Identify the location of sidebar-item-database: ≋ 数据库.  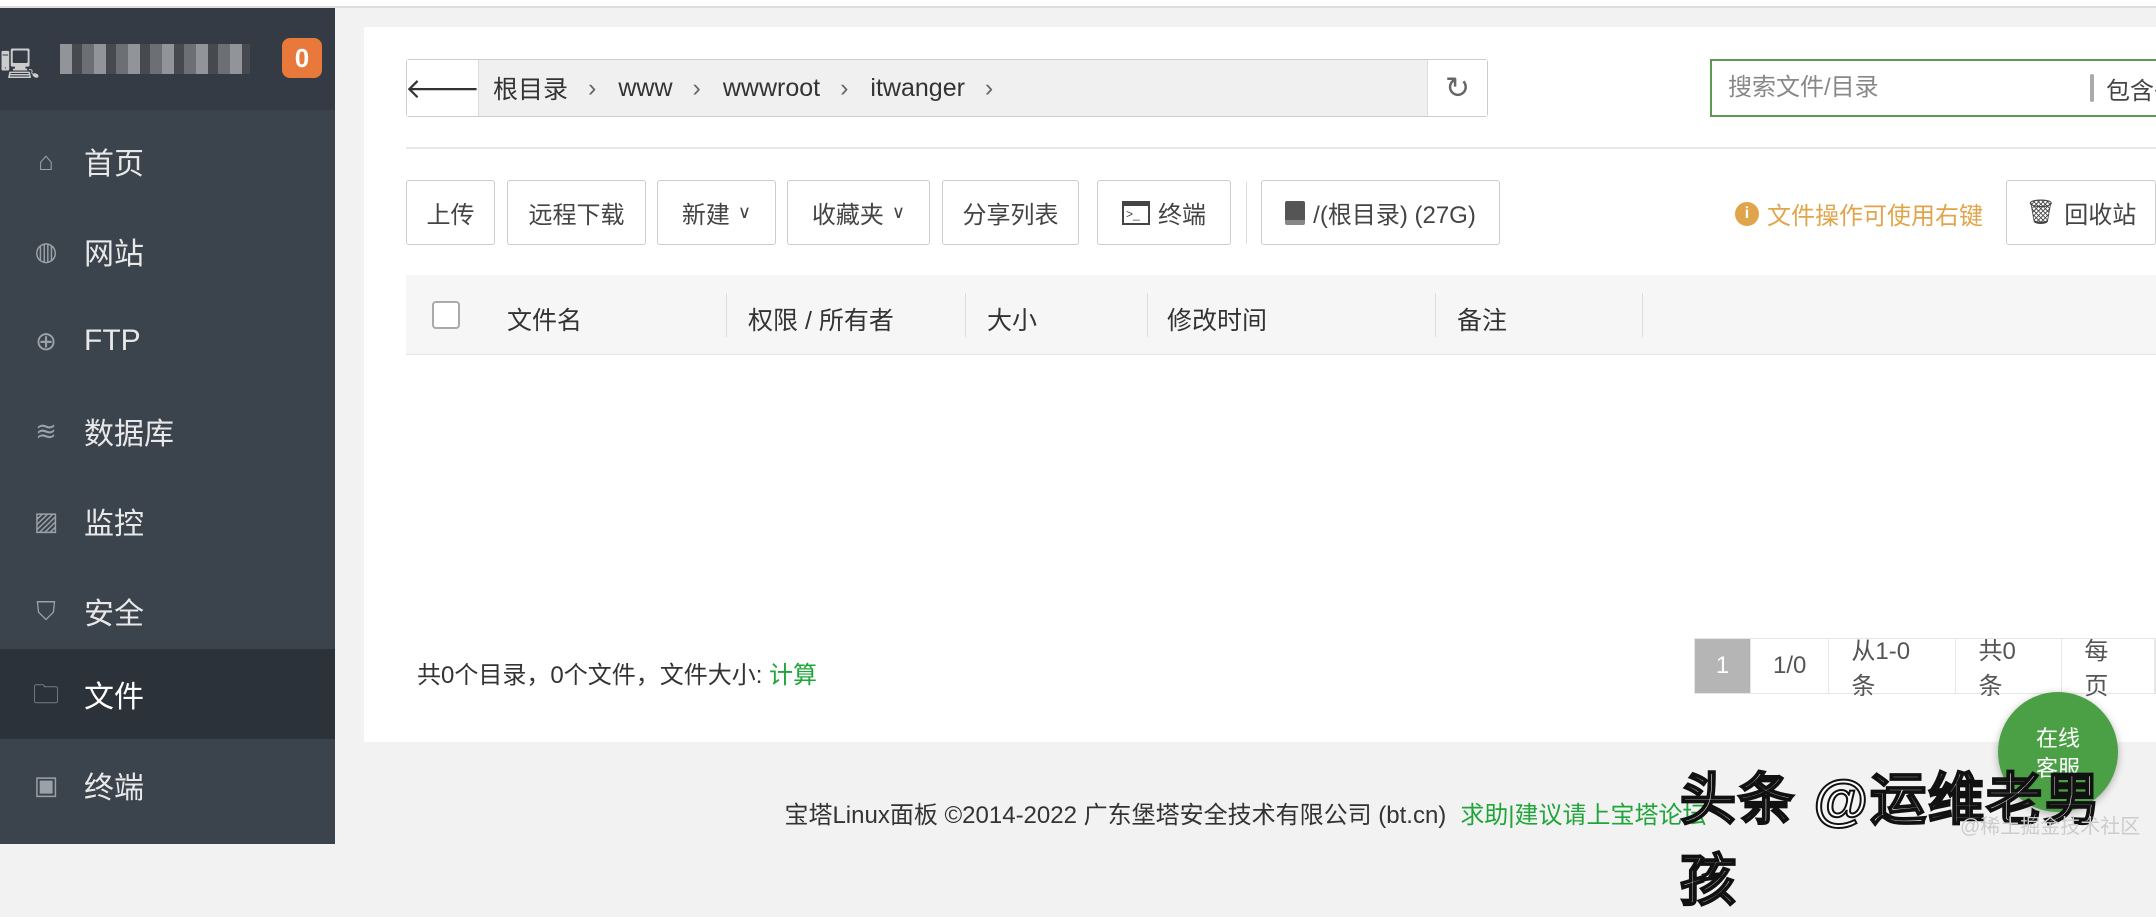
(167, 431).